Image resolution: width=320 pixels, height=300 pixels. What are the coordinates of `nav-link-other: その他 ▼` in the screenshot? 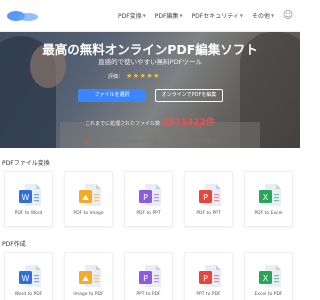 It's located at (263, 15).